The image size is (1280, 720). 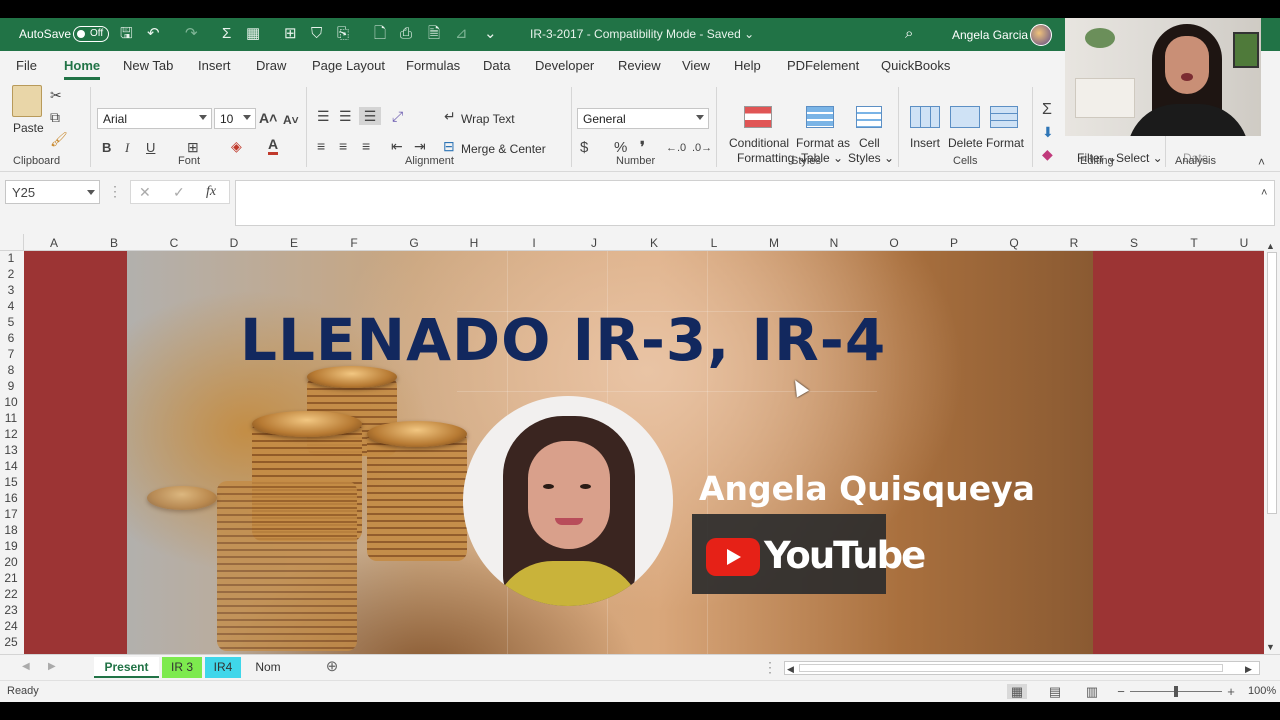 What do you see at coordinates (59, 139) in the screenshot?
I see `format-painter-icon: 🖌` at bounding box center [59, 139].